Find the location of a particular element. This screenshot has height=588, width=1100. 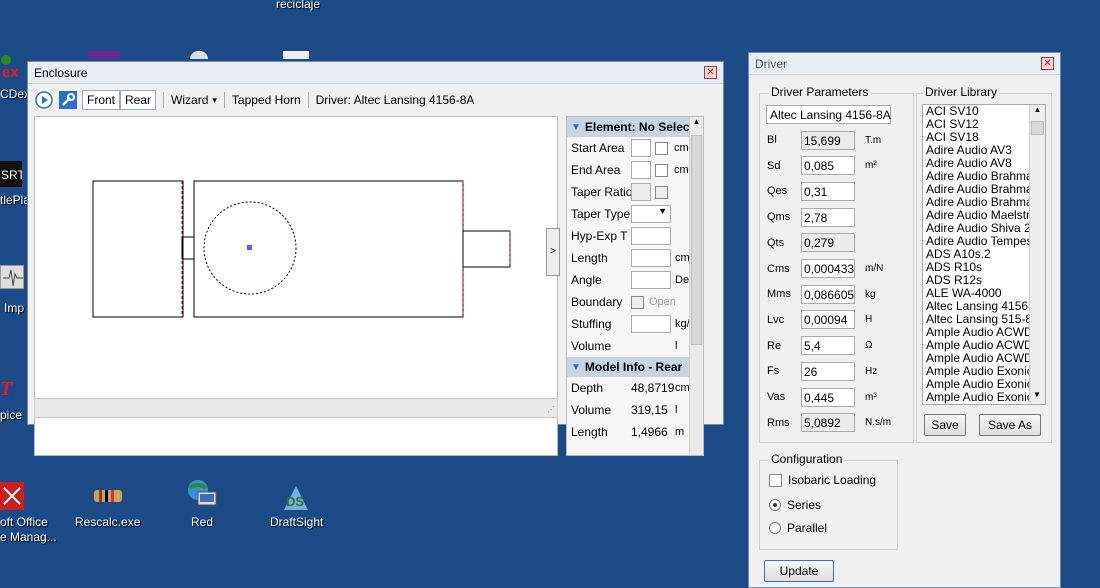

library-item: ADS R12s is located at coordinates (977, 280).